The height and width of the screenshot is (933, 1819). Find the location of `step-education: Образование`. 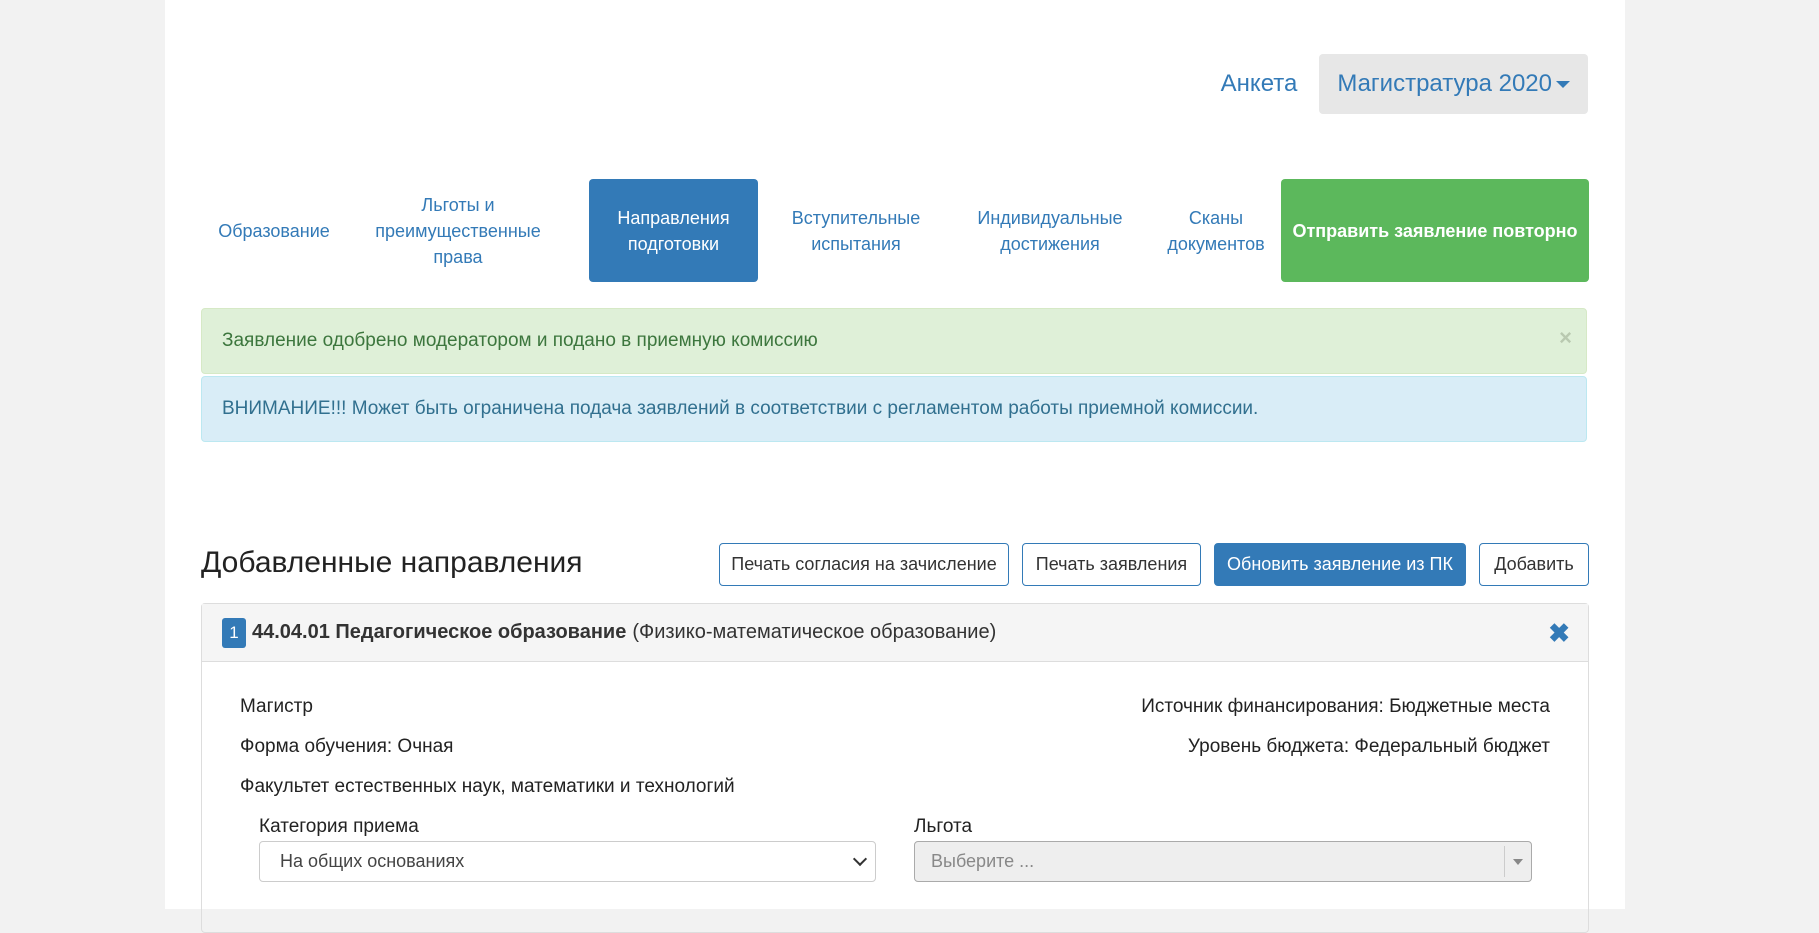

step-education: Образование is located at coordinates (274, 230).